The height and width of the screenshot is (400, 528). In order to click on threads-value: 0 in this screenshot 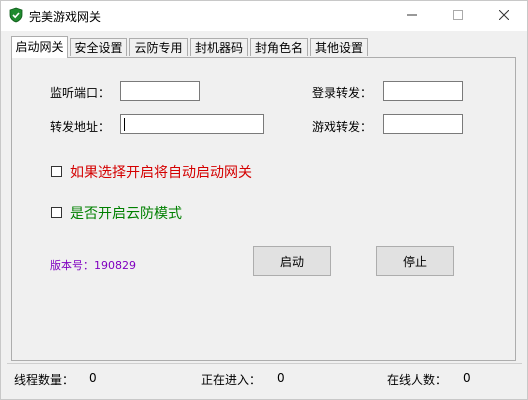, I will do `click(93, 378)`.